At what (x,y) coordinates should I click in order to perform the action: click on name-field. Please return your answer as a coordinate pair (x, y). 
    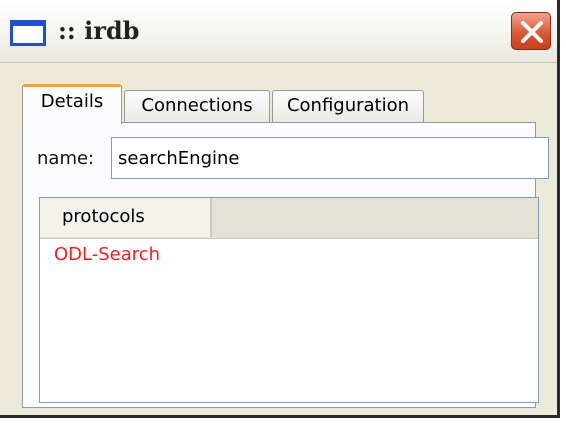
    Looking at the image, I should click on (330, 158).